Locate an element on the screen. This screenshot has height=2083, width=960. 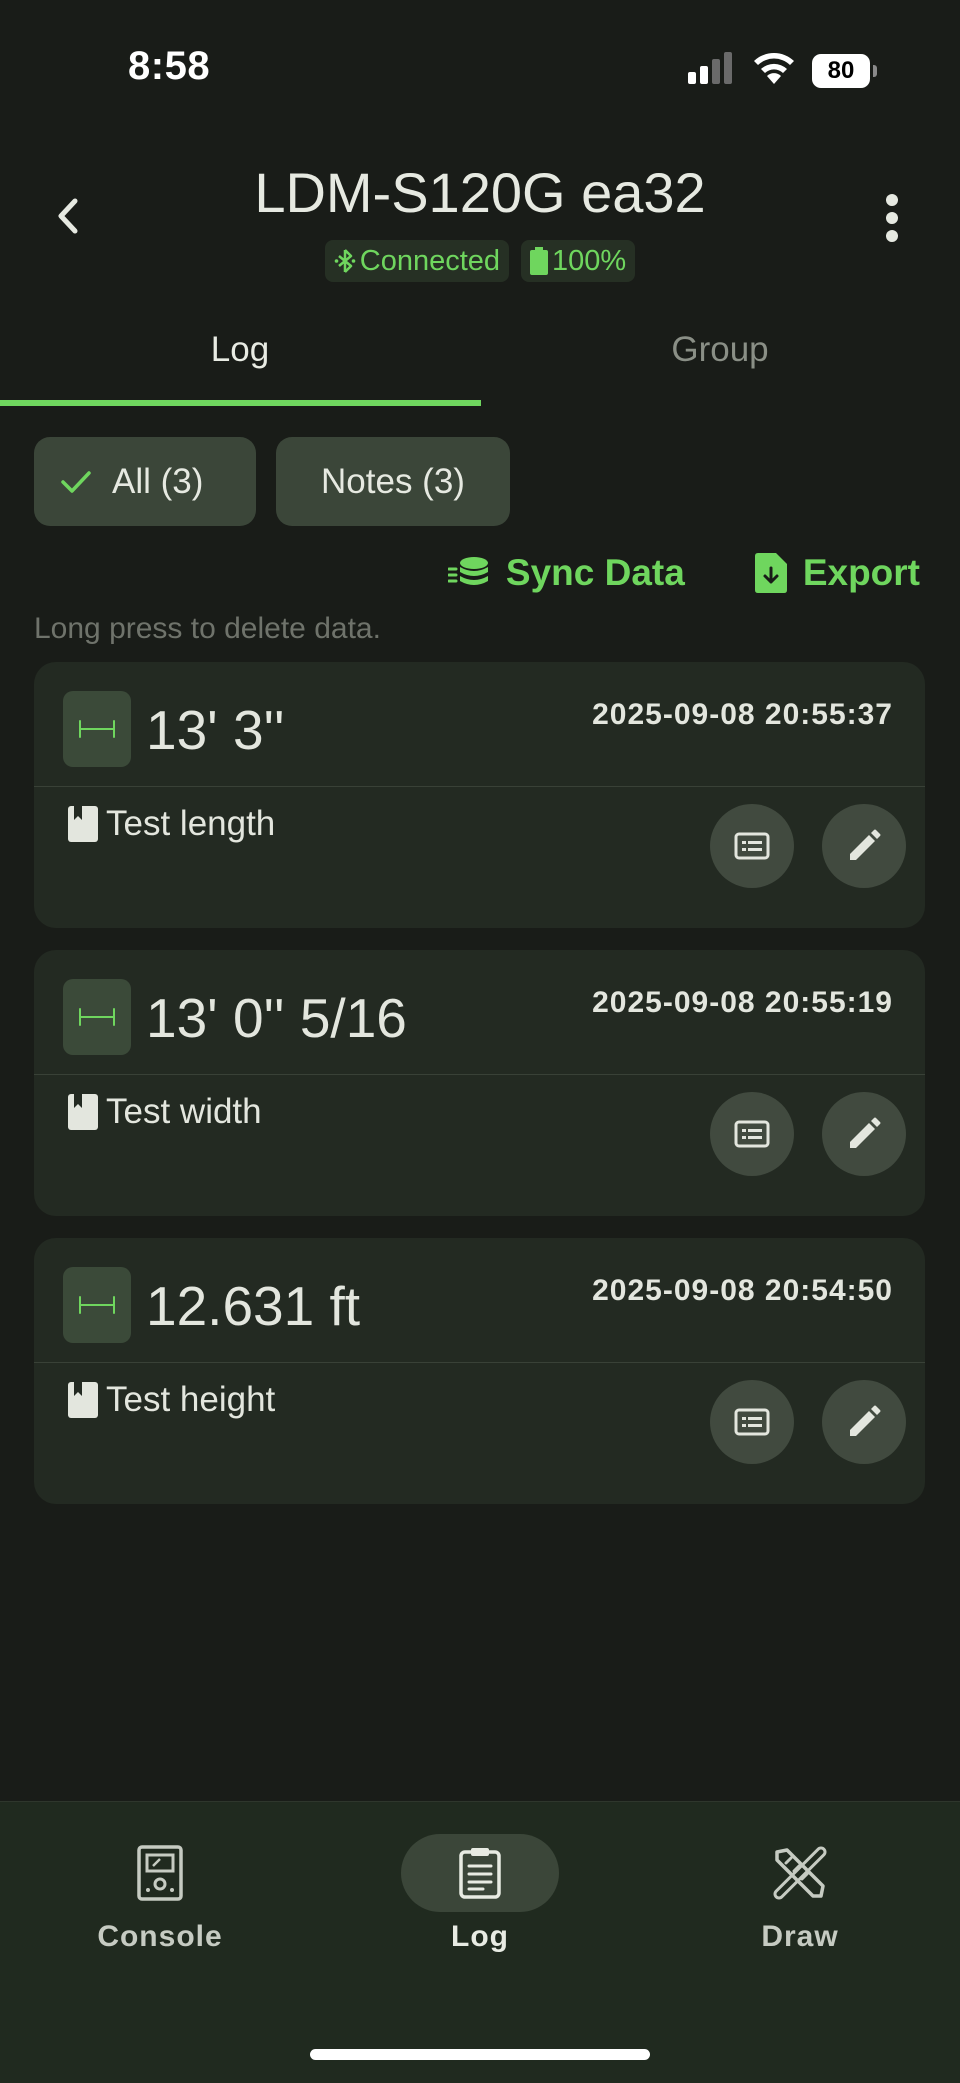
wifi-icon is located at coordinates (774, 68).